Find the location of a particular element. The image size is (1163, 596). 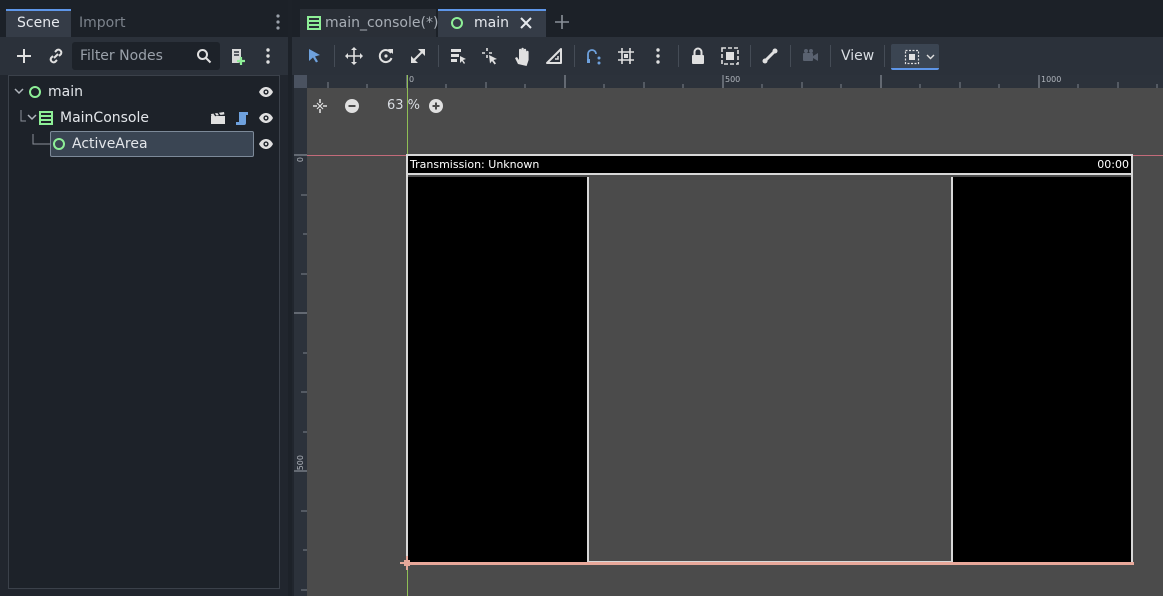

rotate-mode-icon is located at coordinates (386, 56).